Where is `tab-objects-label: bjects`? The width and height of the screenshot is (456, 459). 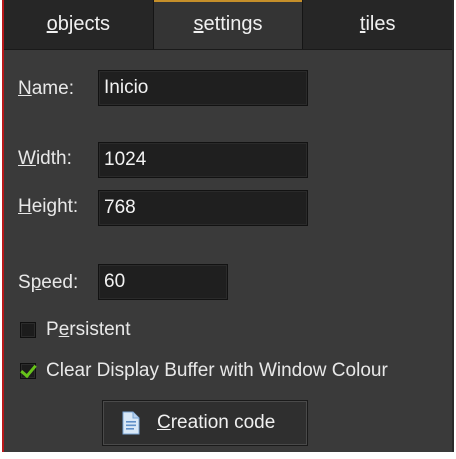
tab-objects-label: bjects is located at coordinates (84, 24).